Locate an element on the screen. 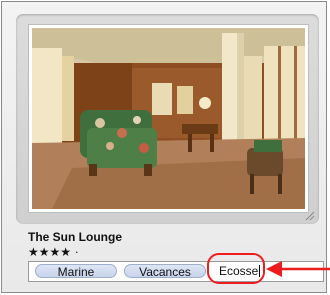 This screenshot has width=330, height=295. photo-title: The Sun Lounge is located at coordinates (75, 237).